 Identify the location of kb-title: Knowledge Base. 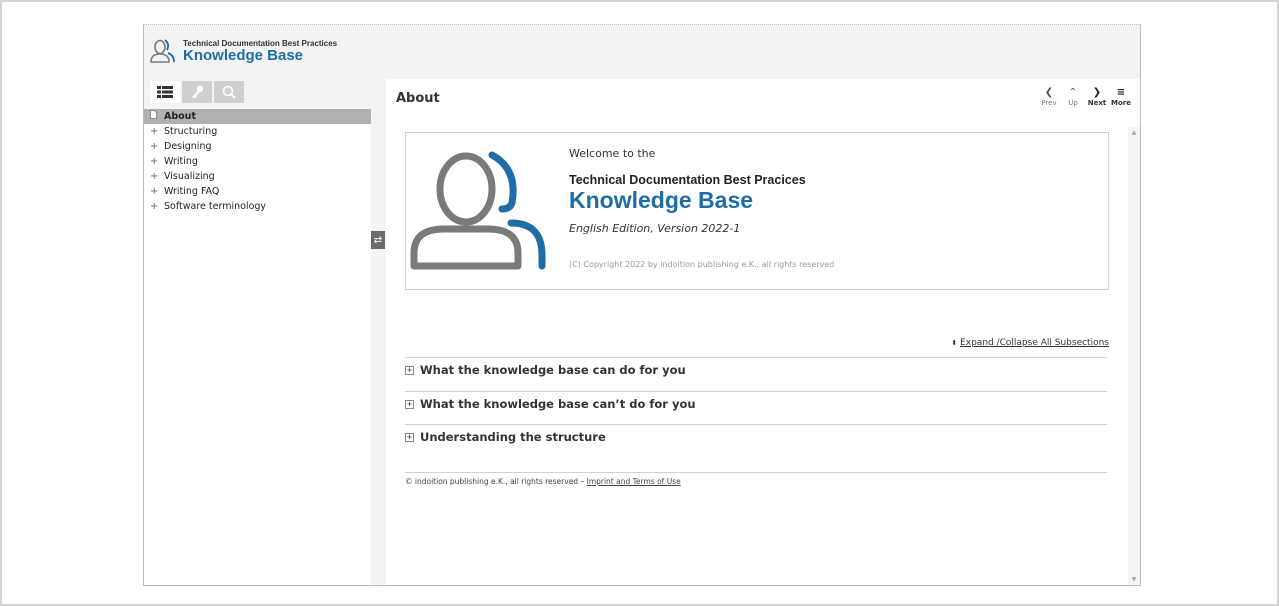
(661, 200).